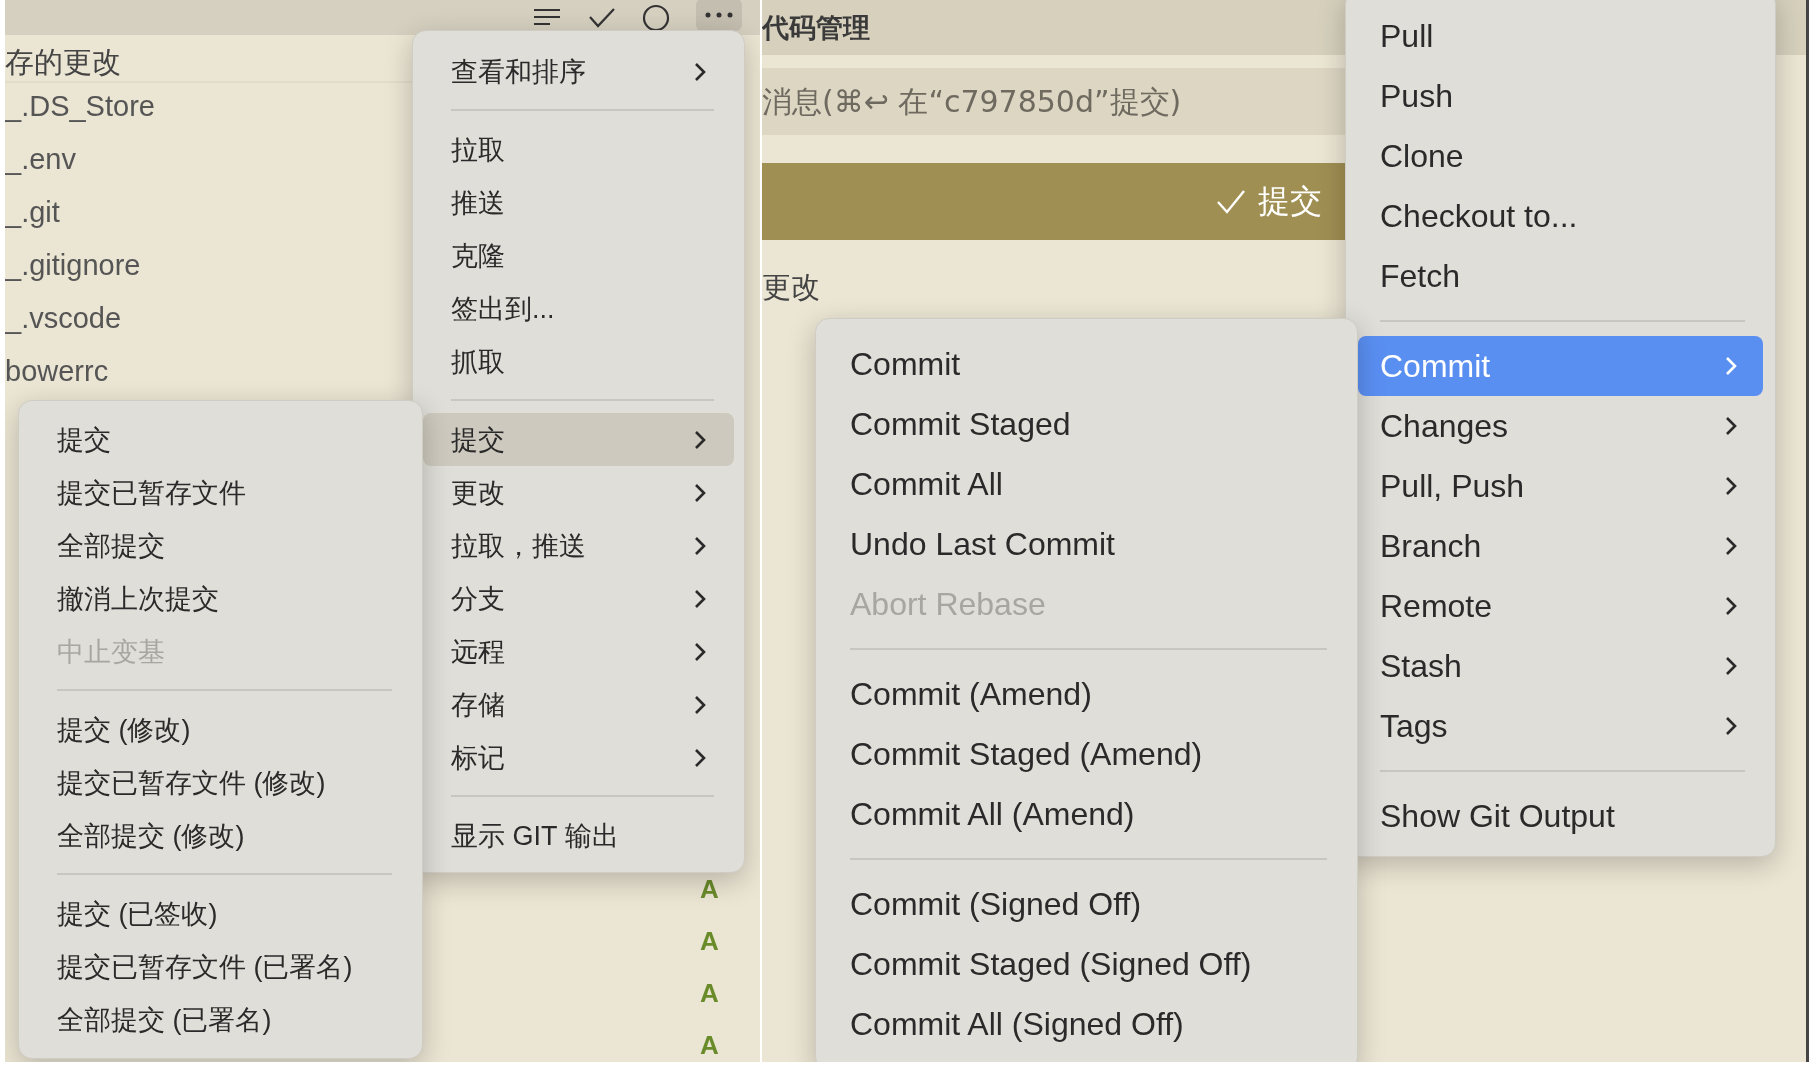 The height and width of the screenshot is (1066, 1820). What do you see at coordinates (220, 835) in the screenshot?
I see `menu-item: 全部提交 (修改)` at bounding box center [220, 835].